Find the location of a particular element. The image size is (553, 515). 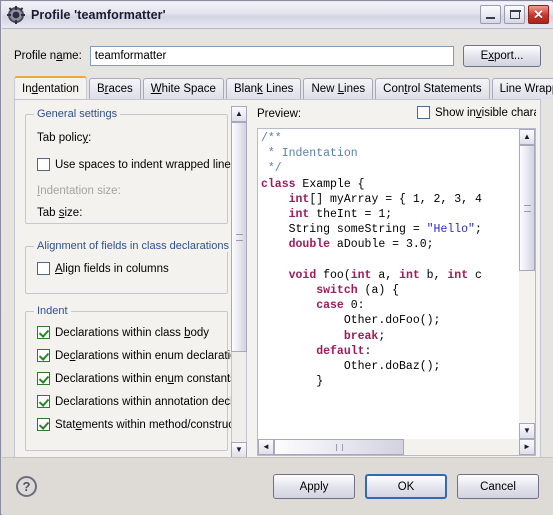

indent-item-statements-method: Statements within method/constructo is located at coordinates (134, 424).